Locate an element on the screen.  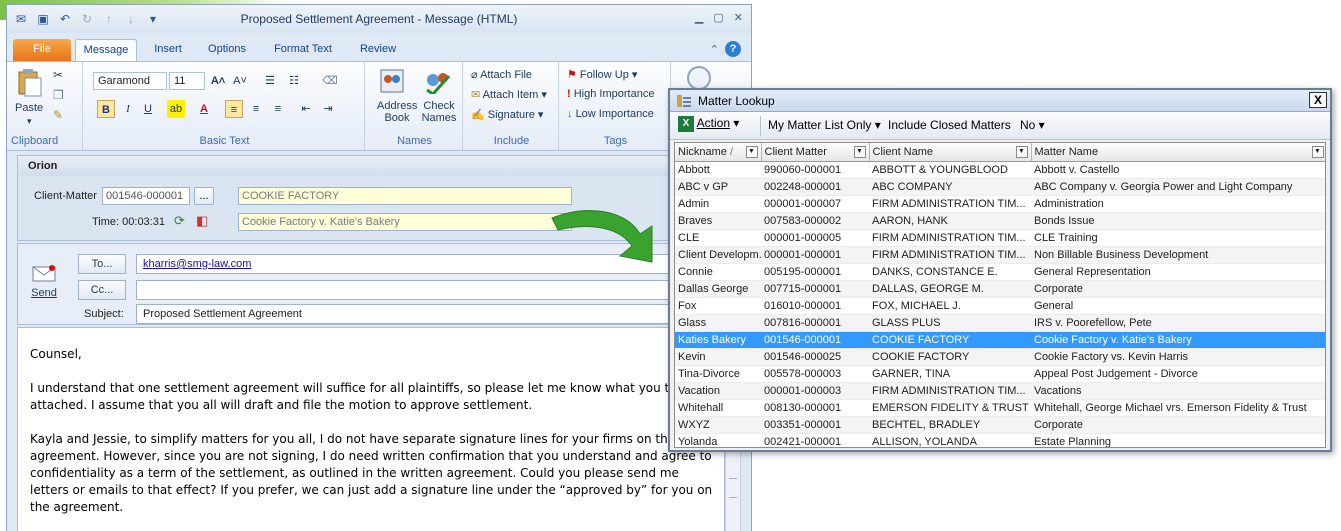
include-closed-select: No ▾ is located at coordinates (1032, 125).